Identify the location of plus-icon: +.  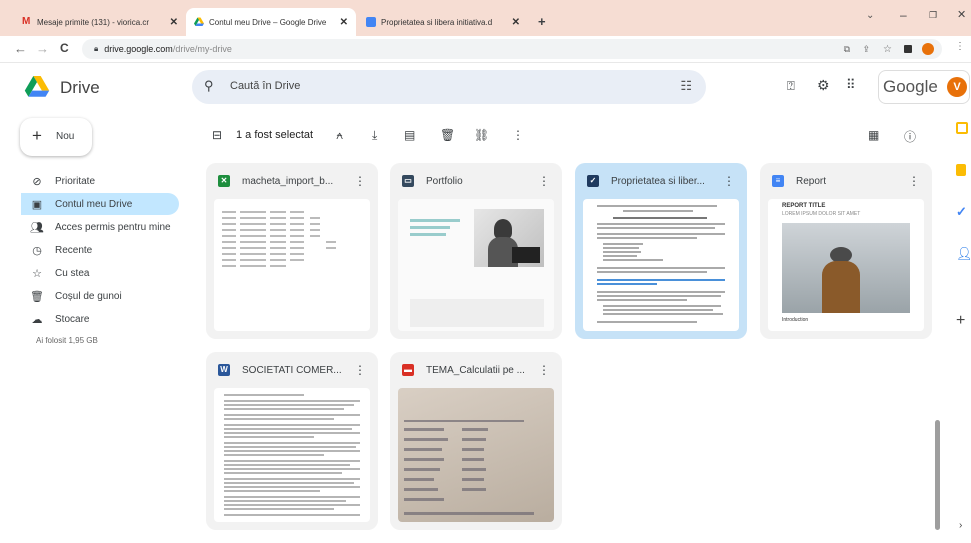
(37, 135).